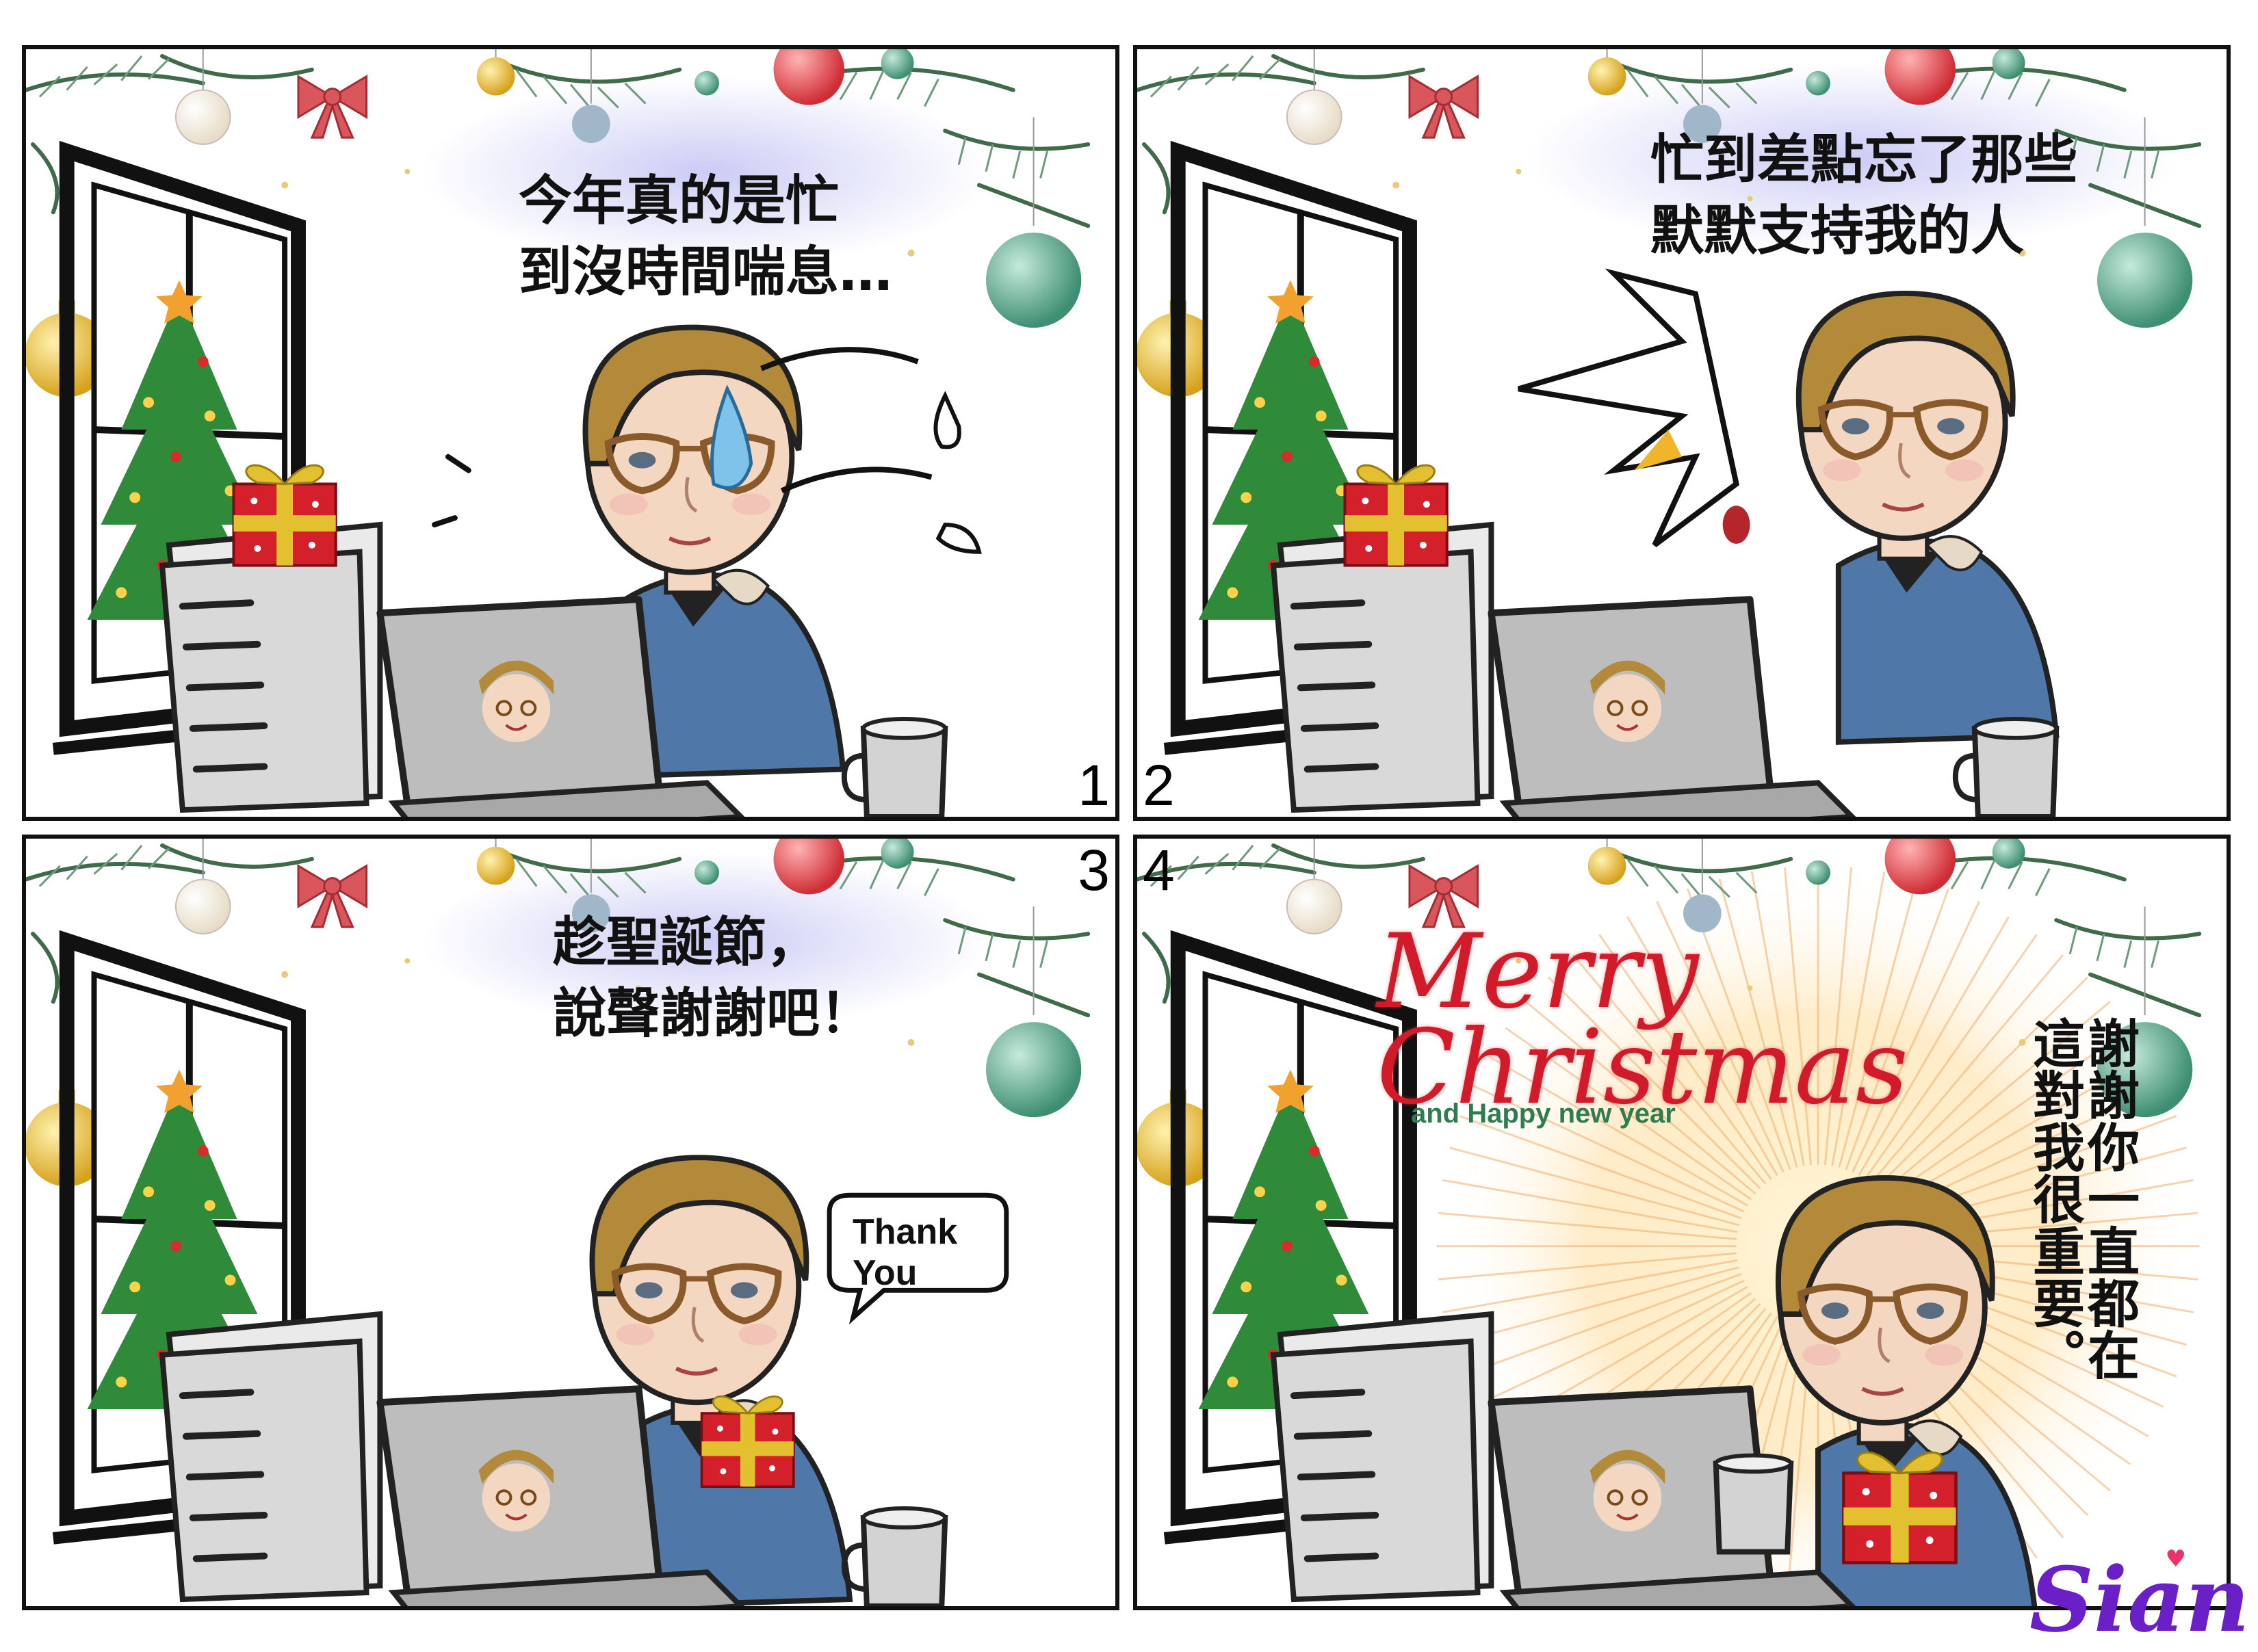 The width and height of the screenshot is (2258, 1652). I want to click on panel-2-caption: 忙到差點忘了那些 默默支持我的人, so click(1863, 195).